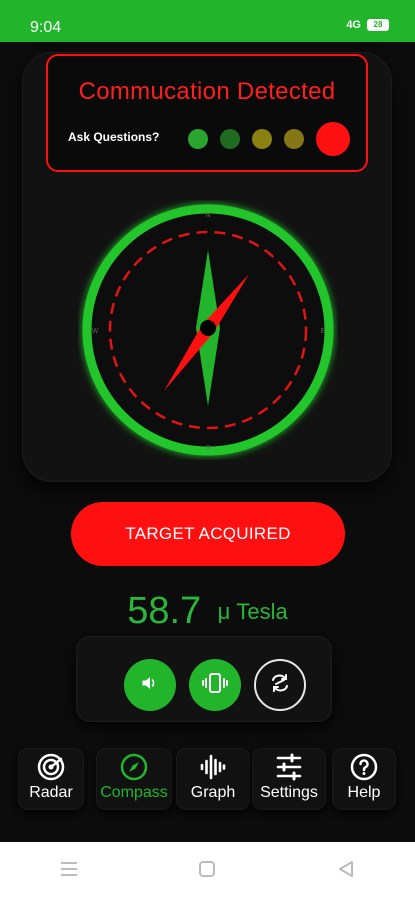  I want to click on nav-label-compass: Compass, so click(134, 792).